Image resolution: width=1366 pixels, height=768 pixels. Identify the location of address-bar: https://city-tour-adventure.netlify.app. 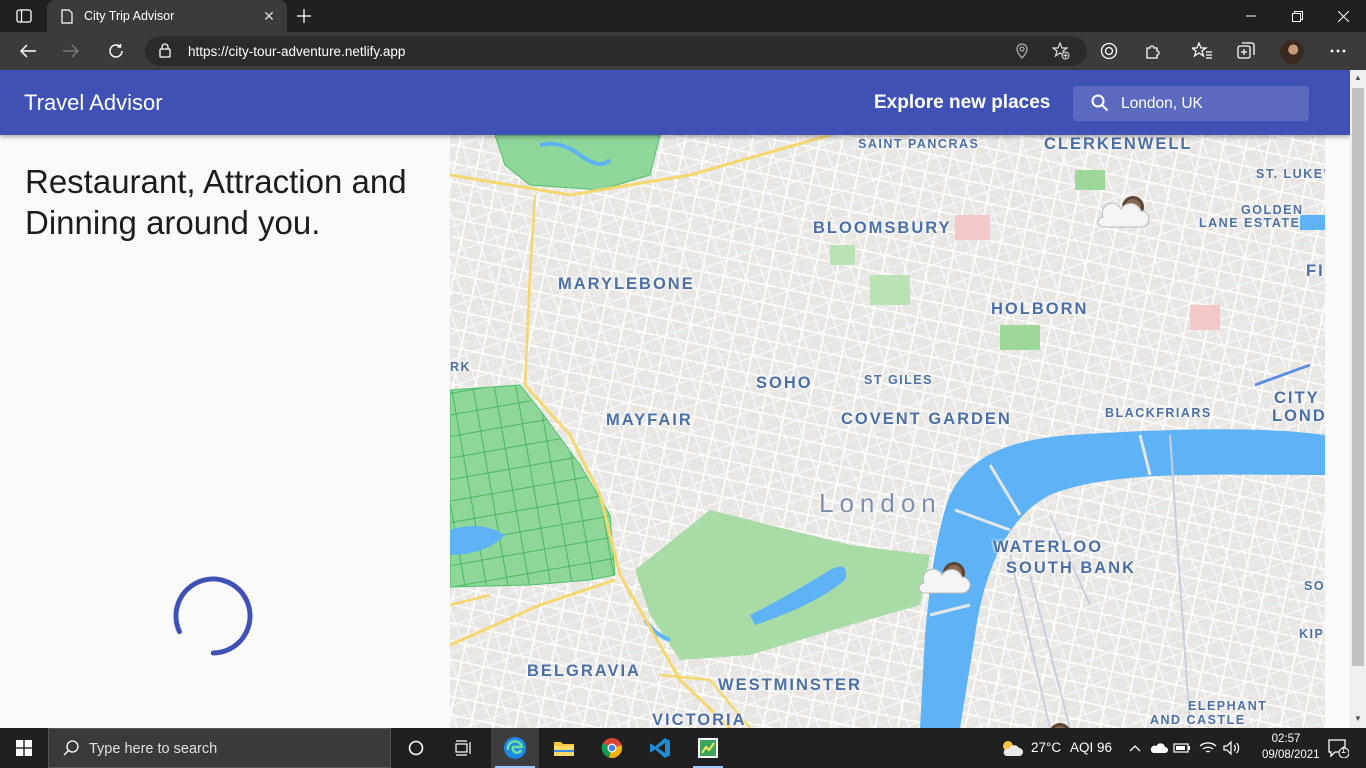
(616, 51).